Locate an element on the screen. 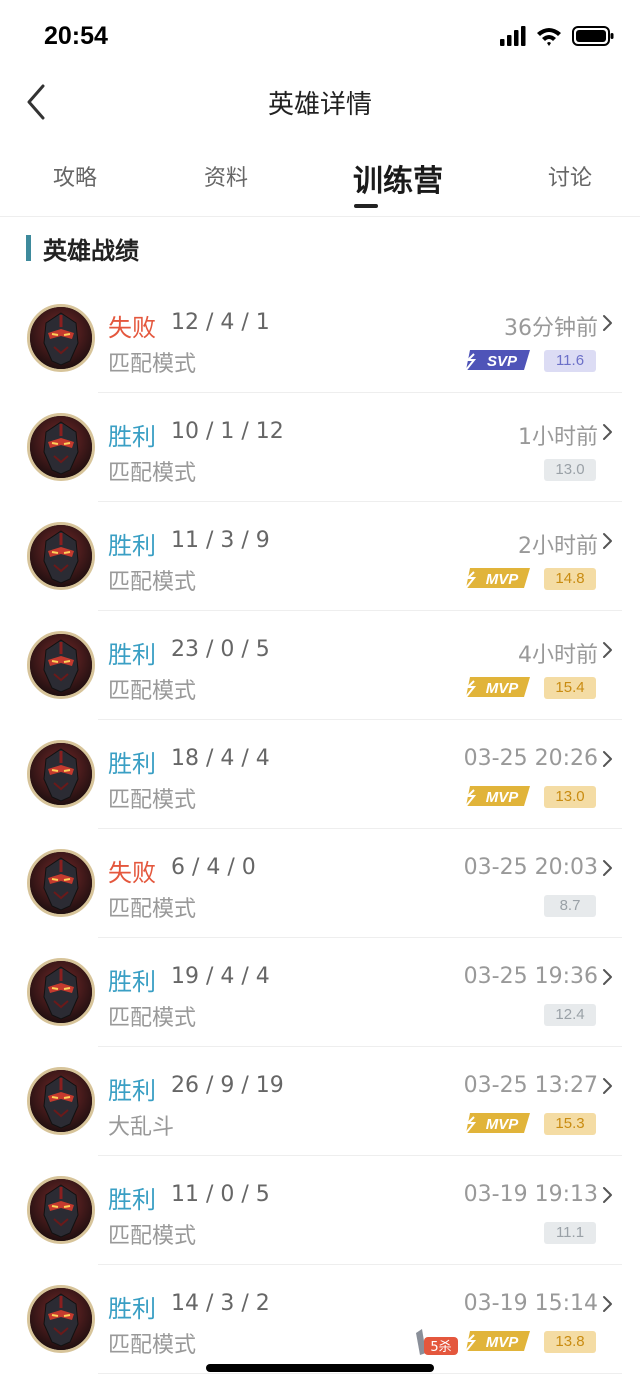 The width and height of the screenshot is (640, 1385). active-tab-indicator is located at coordinates (366, 206).